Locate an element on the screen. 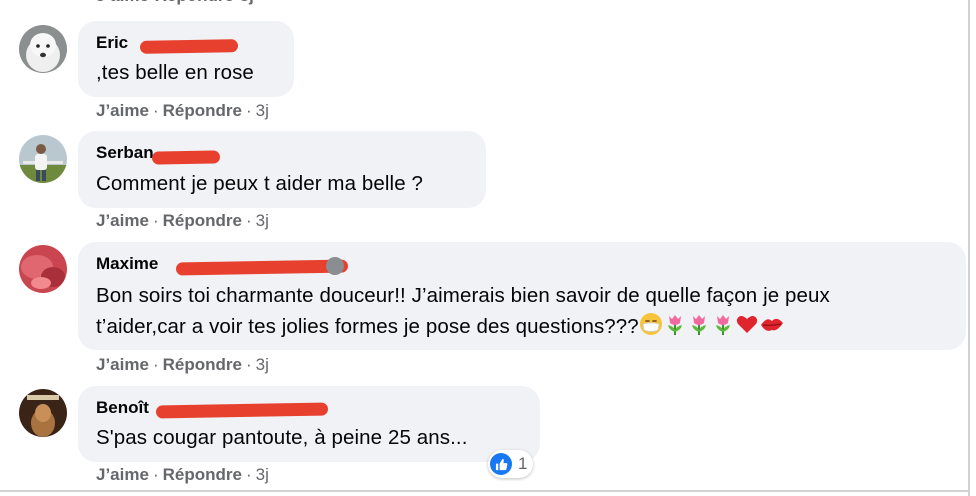  frame-border-bottom is located at coordinates (485, 491).